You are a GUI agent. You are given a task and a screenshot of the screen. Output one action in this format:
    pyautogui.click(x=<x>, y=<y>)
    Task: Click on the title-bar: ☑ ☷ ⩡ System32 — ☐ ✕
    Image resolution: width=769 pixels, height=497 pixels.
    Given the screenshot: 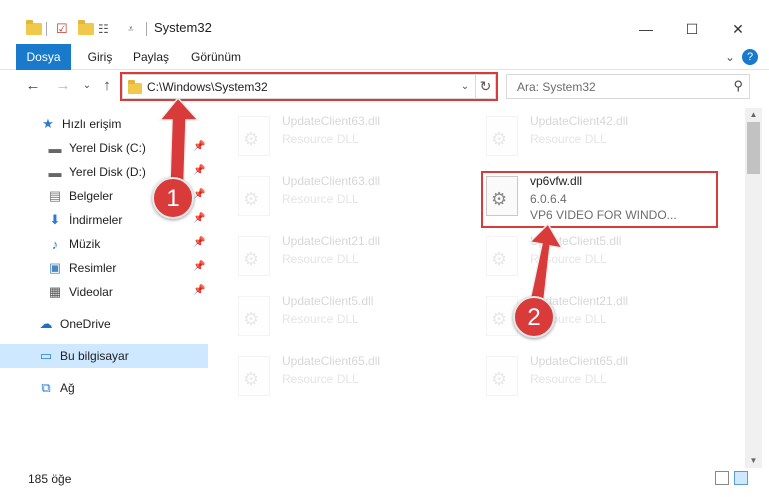 What is the action you would take?
    pyautogui.click(x=384, y=22)
    